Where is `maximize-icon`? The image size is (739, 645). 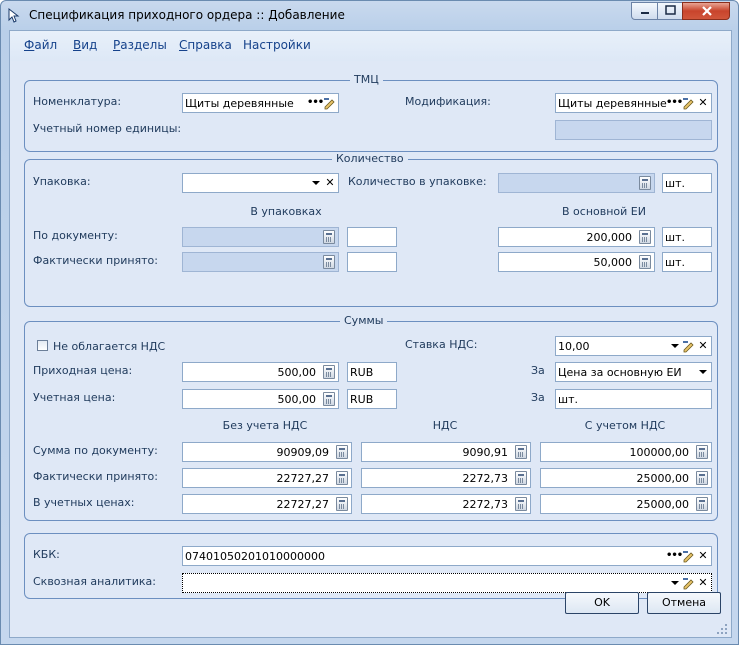 maximize-icon is located at coordinates (670, 10).